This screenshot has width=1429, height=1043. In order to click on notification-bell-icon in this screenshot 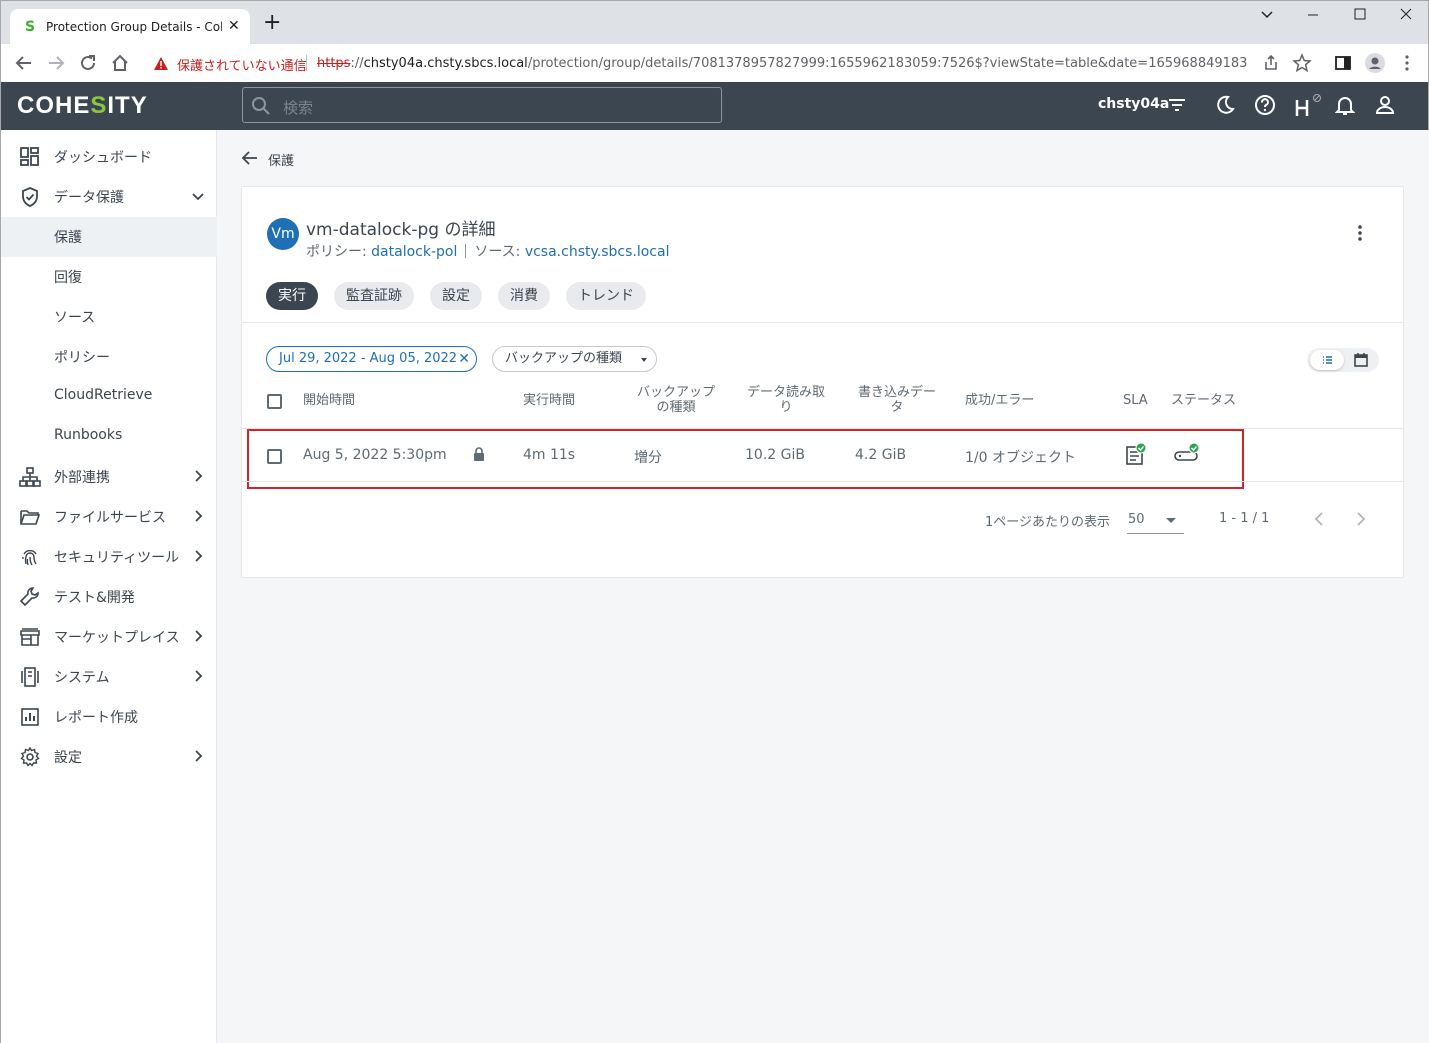, I will do `click(1345, 105)`.